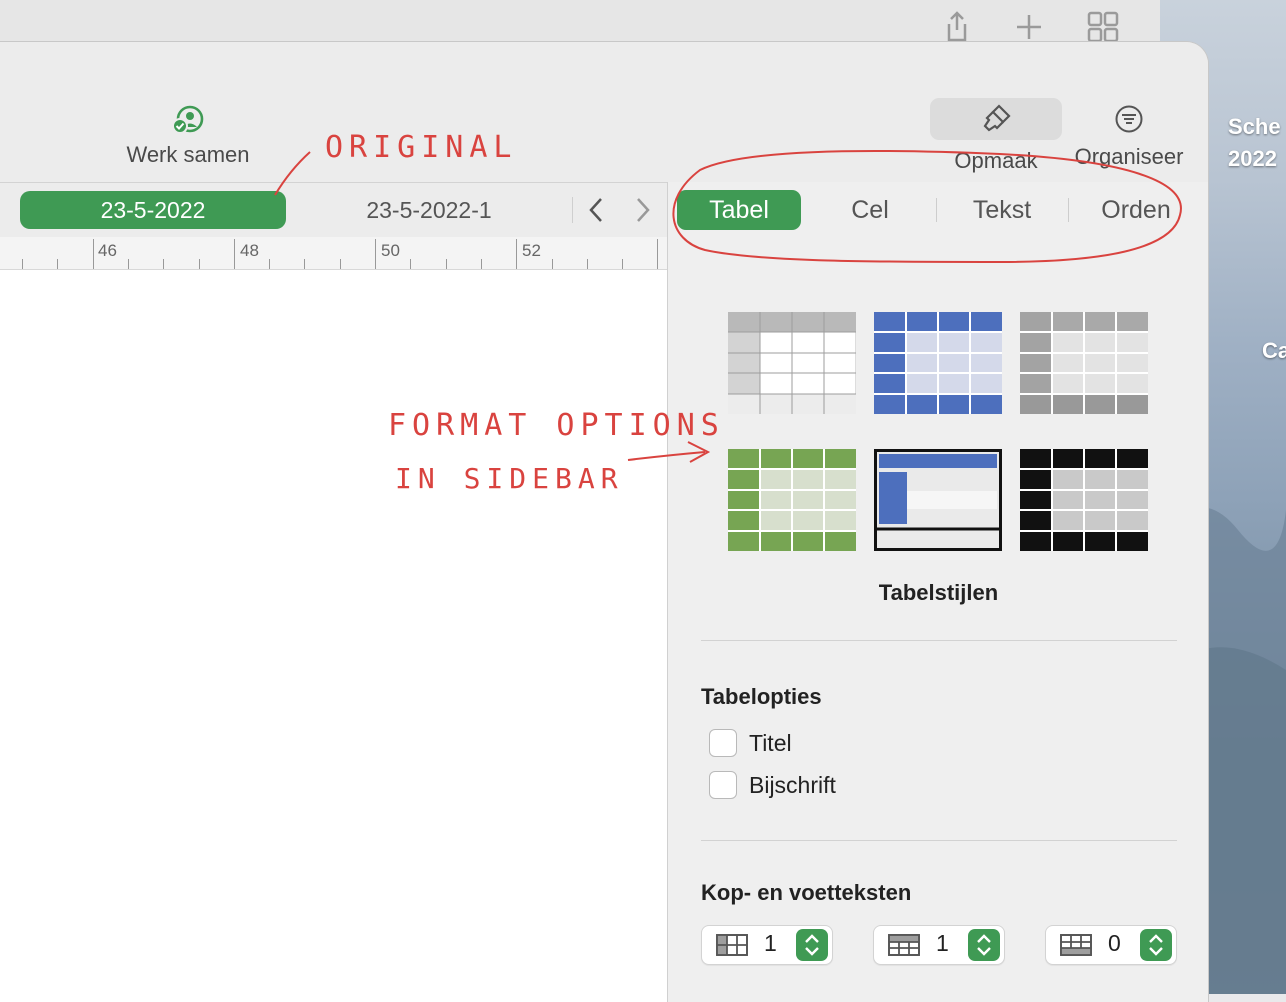  What do you see at coordinates (421, 147) in the screenshot?
I see `annotation-original: ORIGINAL` at bounding box center [421, 147].